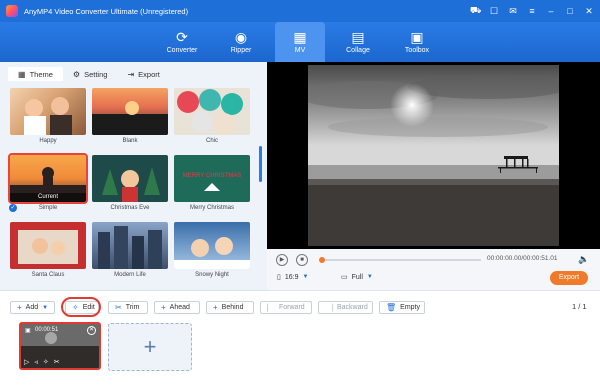 This screenshot has height=391, width=600. I want to click on nav-ripper: ◉ Ripper, so click(241, 42).